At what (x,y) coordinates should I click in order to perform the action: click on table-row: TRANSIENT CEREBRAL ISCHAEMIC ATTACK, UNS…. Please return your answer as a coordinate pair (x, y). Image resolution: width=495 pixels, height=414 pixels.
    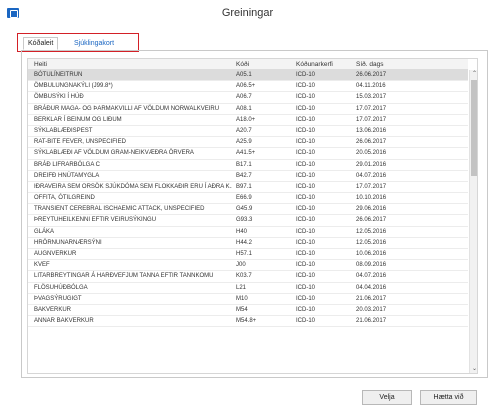
    Looking at the image, I should click on (248, 210).